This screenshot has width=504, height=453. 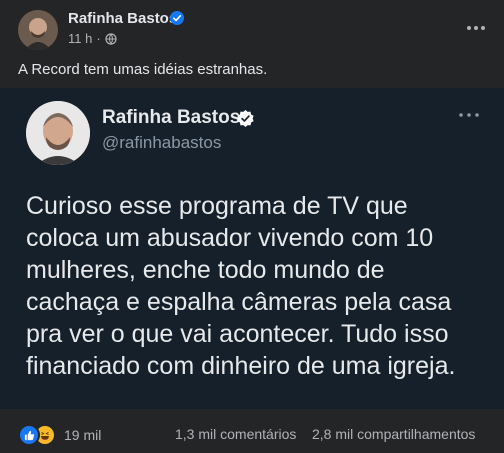 What do you see at coordinates (177, 18) in the screenshot?
I see `verified-icon` at bounding box center [177, 18].